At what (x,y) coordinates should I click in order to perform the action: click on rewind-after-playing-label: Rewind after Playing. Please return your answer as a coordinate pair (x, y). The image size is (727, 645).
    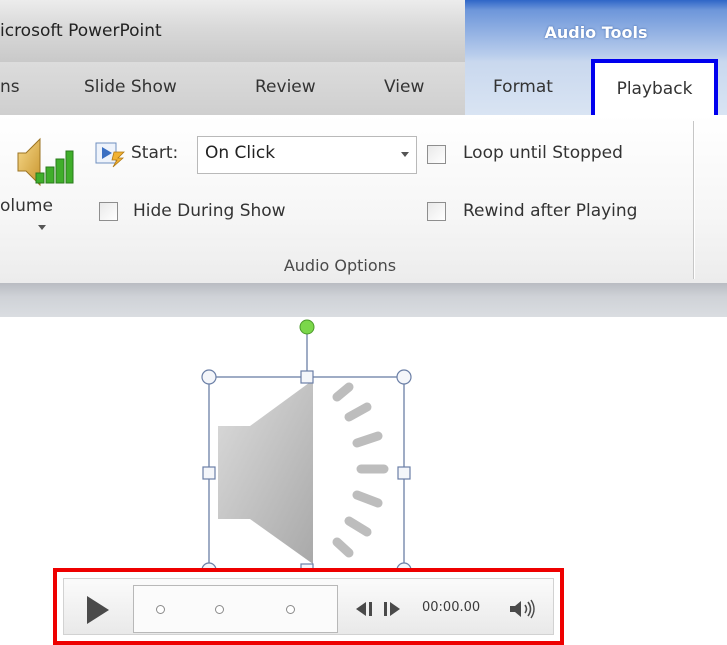
    Looking at the image, I should click on (550, 211).